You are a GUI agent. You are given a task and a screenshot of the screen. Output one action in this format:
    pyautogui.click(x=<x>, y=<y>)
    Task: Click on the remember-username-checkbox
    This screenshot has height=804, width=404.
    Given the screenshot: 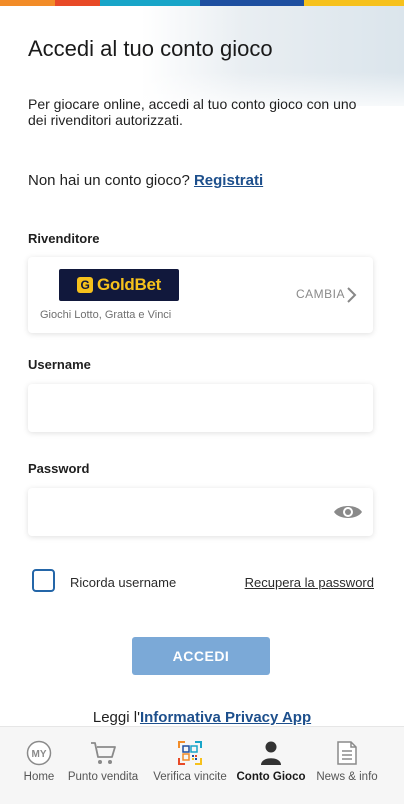 What is the action you would take?
    pyautogui.click(x=43, y=580)
    